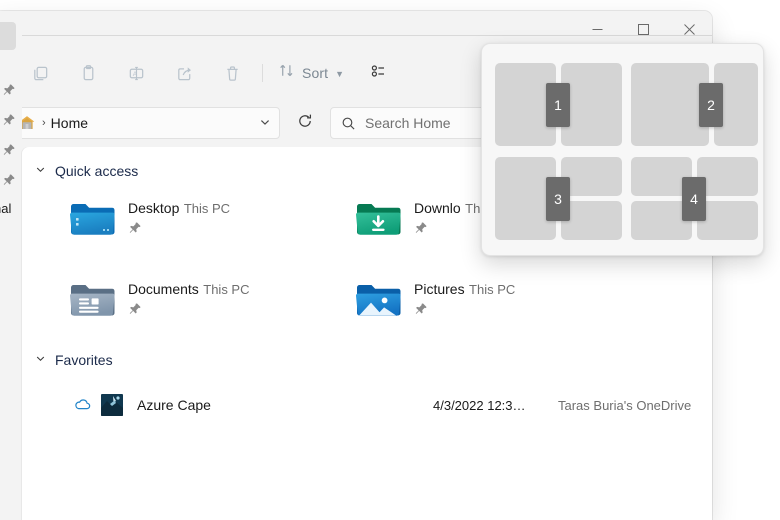  I want to click on snap-layout-option-2: 2, so click(694, 104).